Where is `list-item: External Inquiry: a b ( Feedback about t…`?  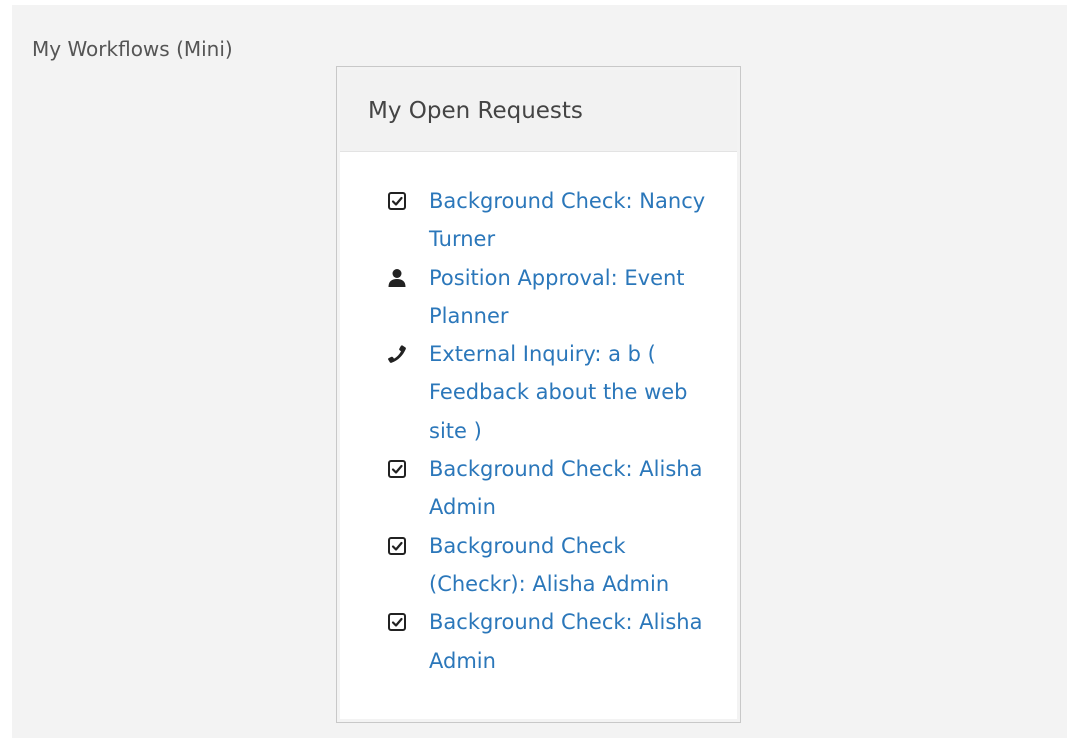
list-item: External Inquiry: a b ( Feedback about t… is located at coordinates (552, 392).